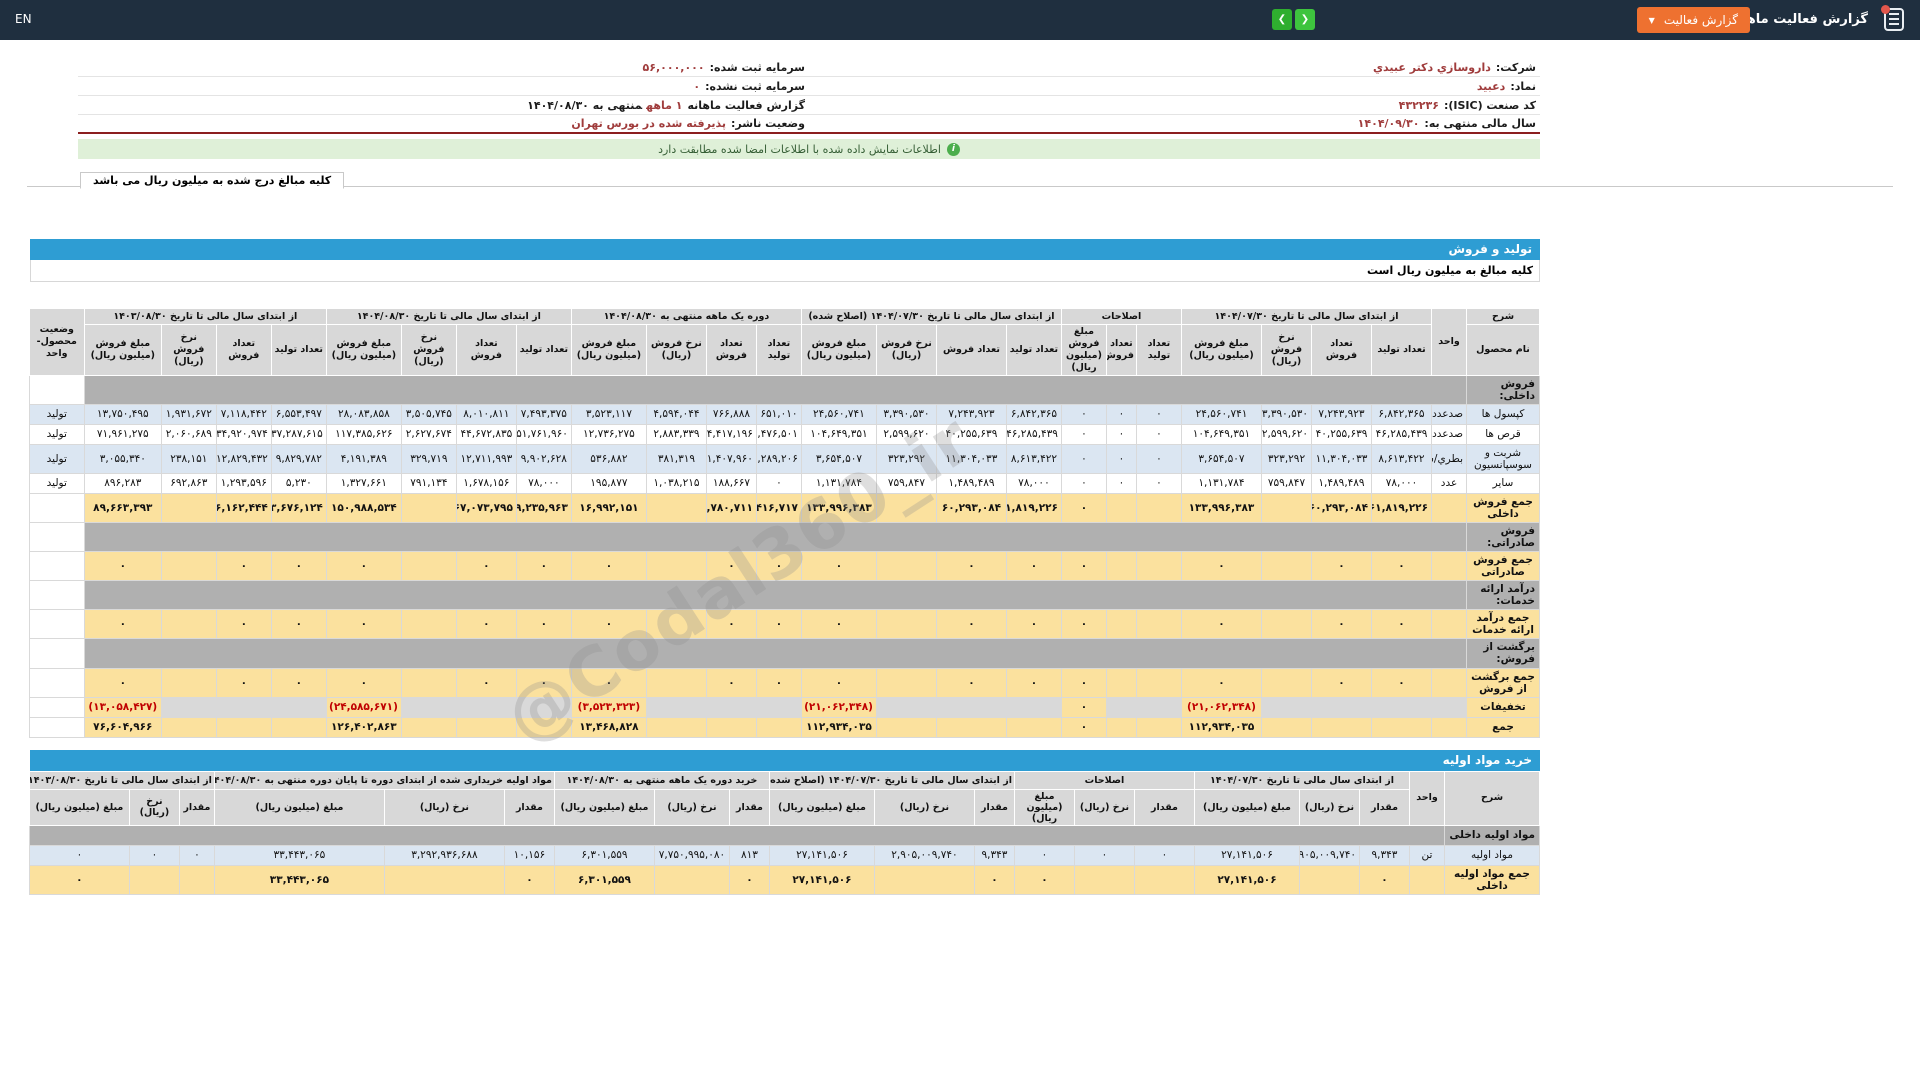  I want to click on field-value: ۵۶,۰۰۰,۰۰۰, so click(673, 67).